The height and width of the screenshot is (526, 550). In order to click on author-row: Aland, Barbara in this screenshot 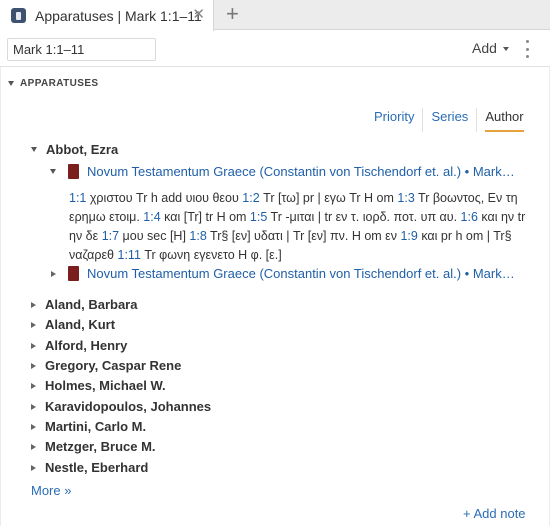, I will do `click(84, 304)`.